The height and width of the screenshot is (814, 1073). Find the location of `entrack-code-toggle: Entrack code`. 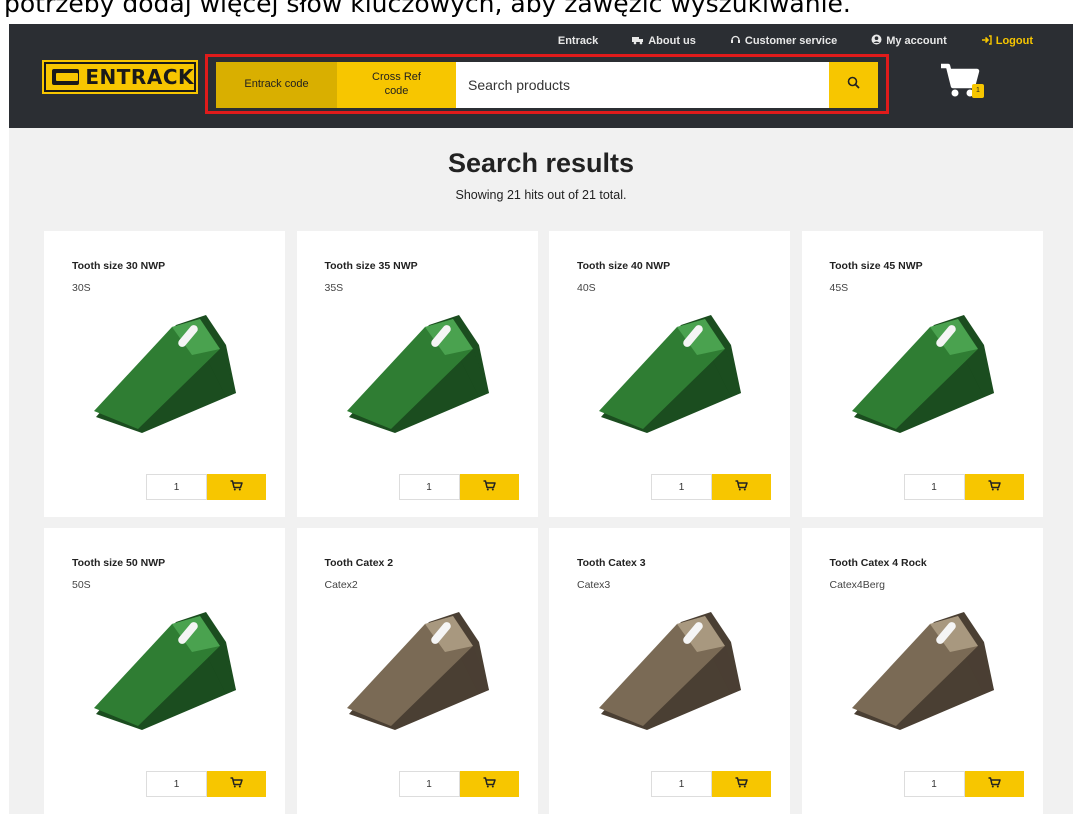

entrack-code-toggle: Entrack code is located at coordinates (276, 85).